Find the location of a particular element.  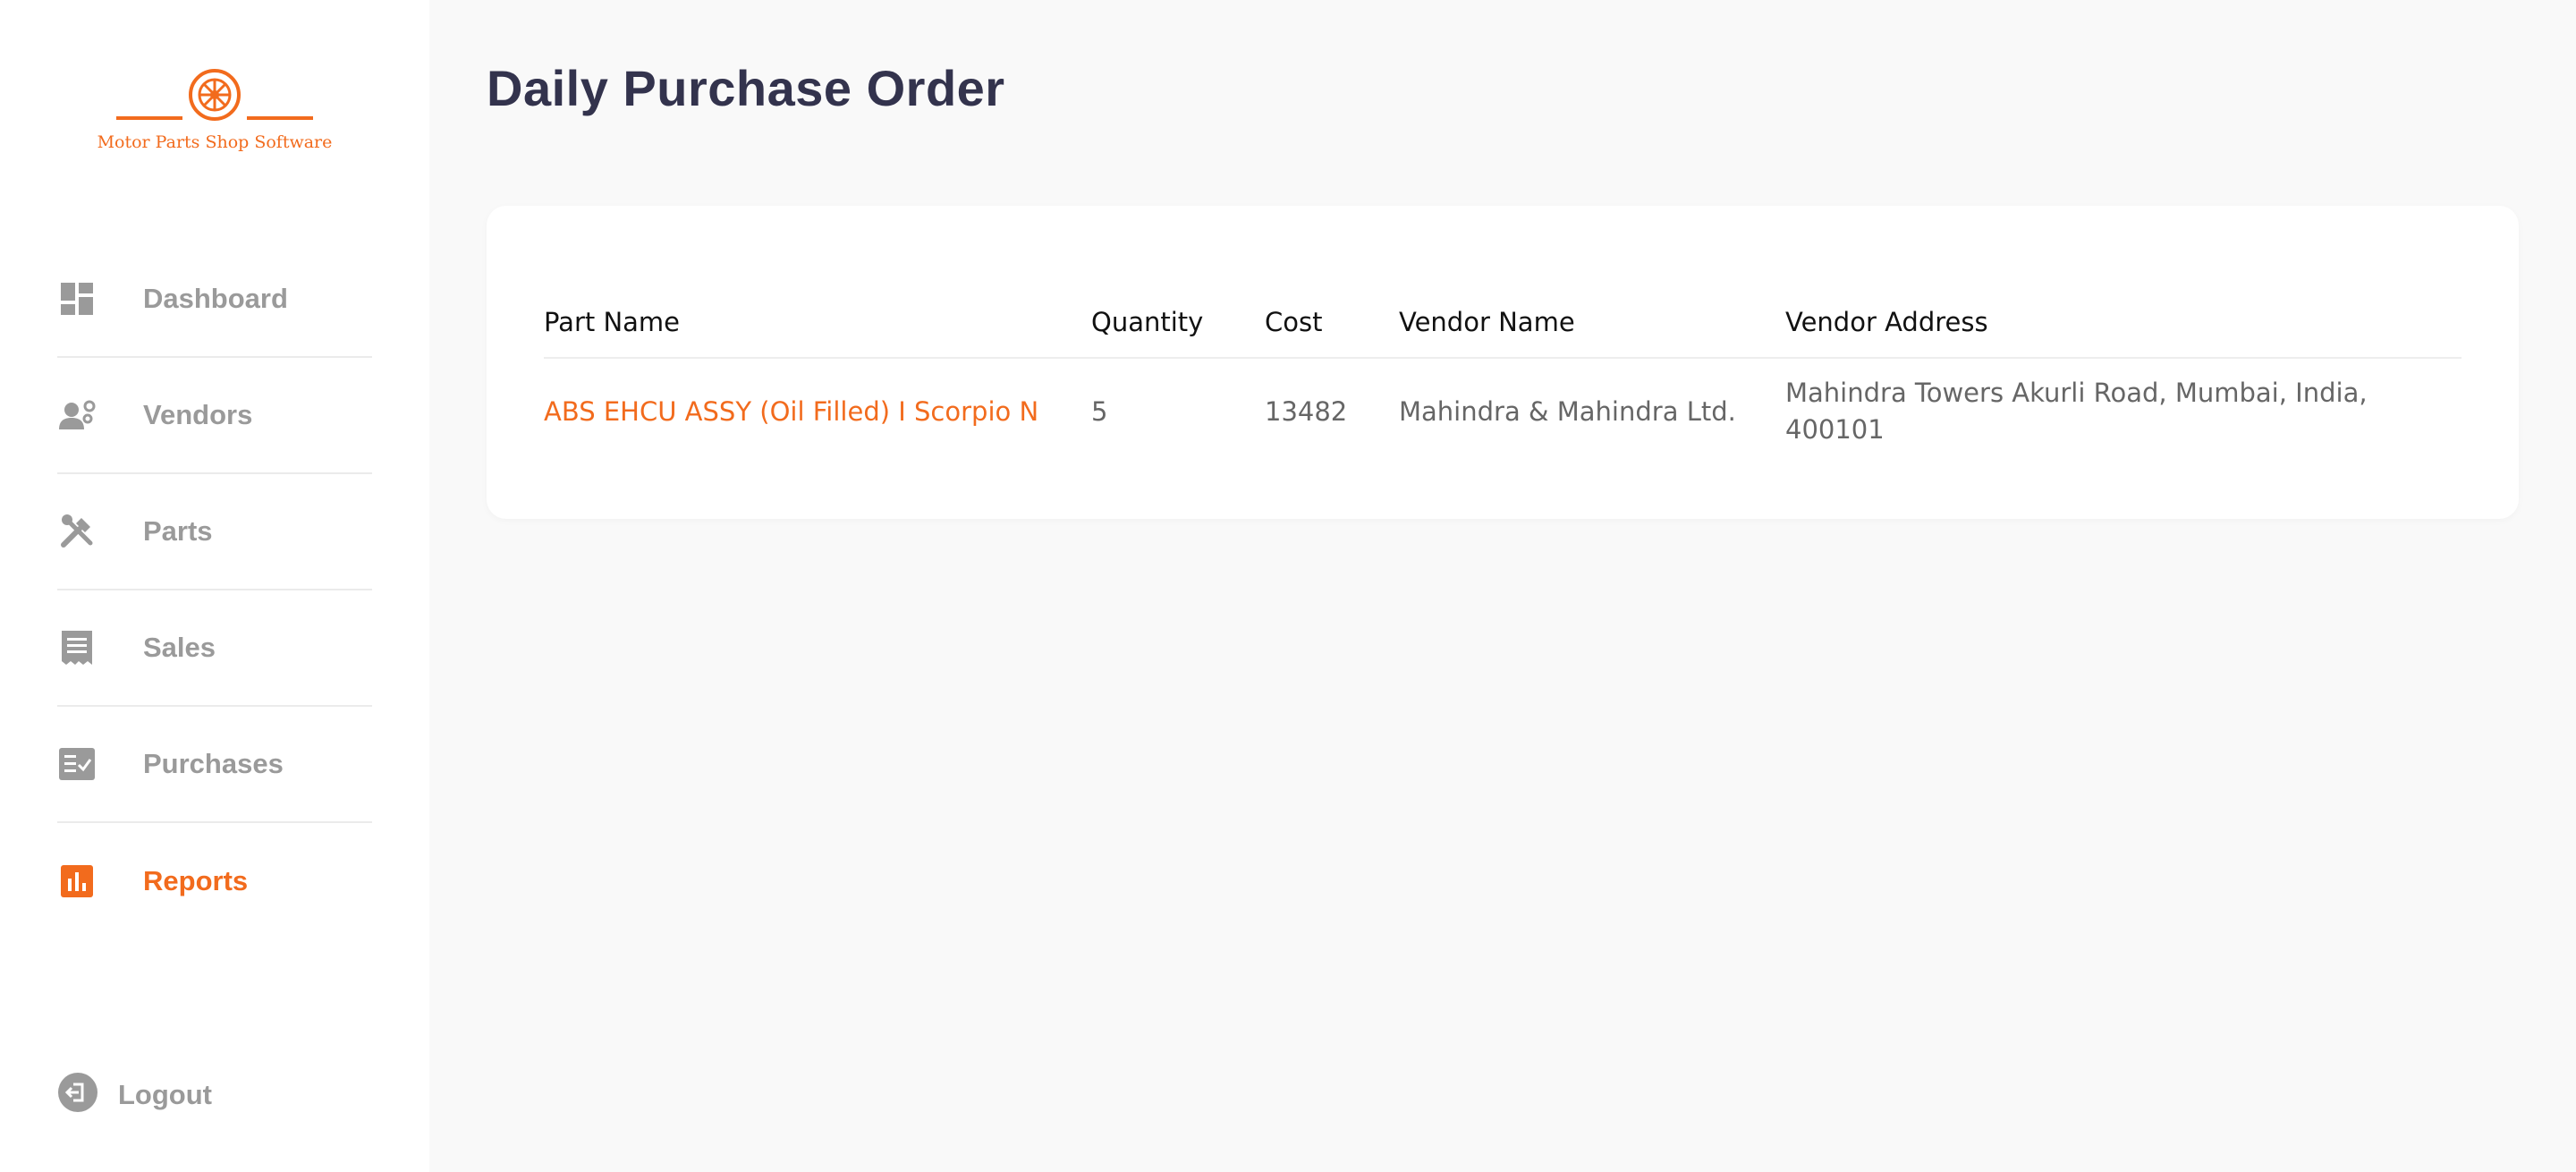

cost-cell: 13482 is located at coordinates (1306, 411).